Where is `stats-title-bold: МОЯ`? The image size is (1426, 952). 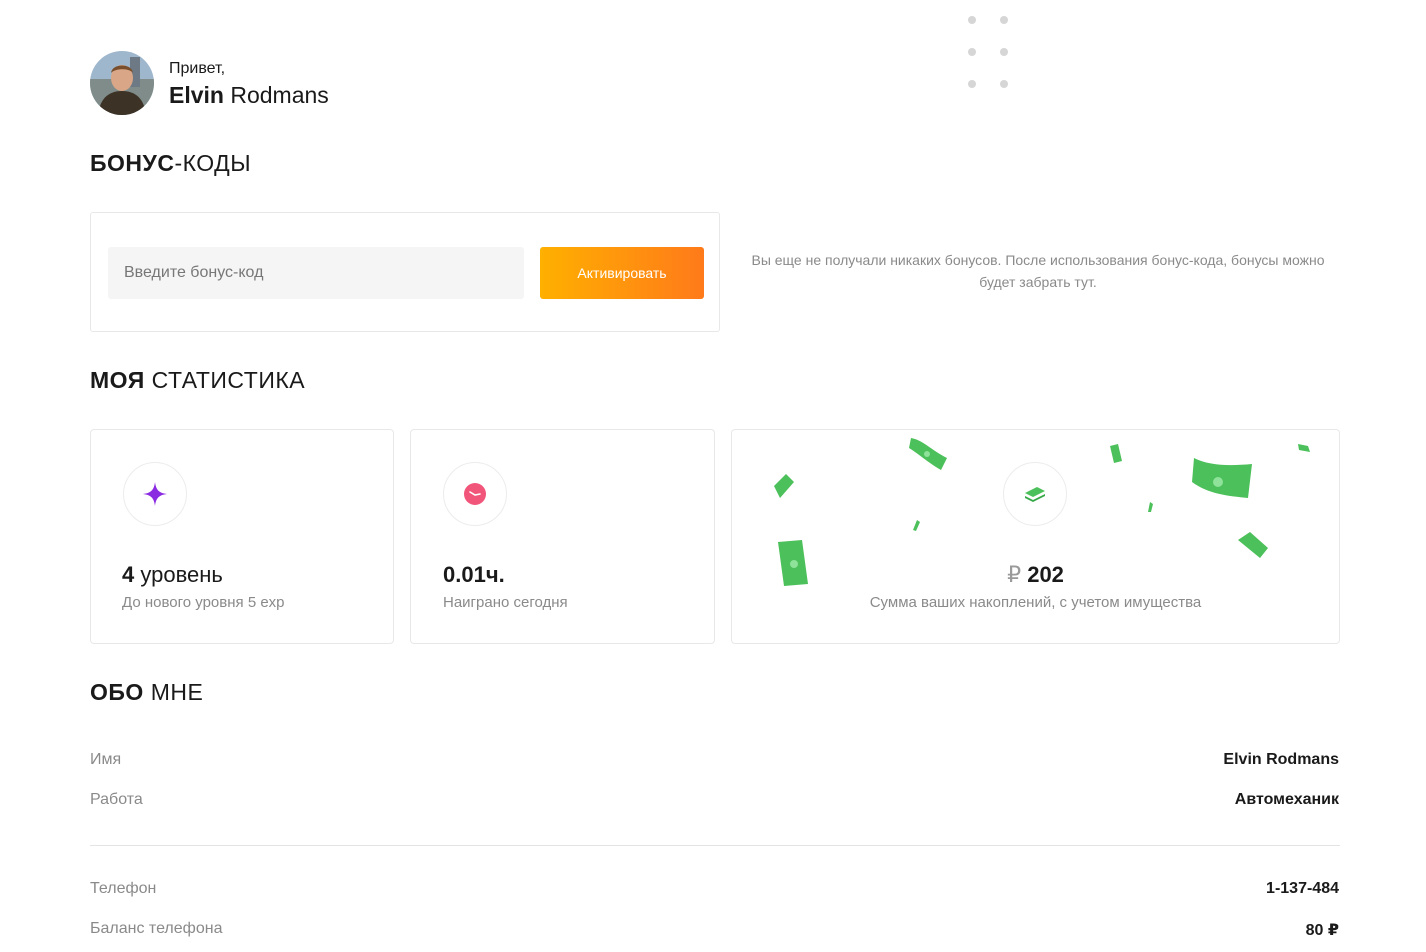 stats-title-bold: МОЯ is located at coordinates (117, 380).